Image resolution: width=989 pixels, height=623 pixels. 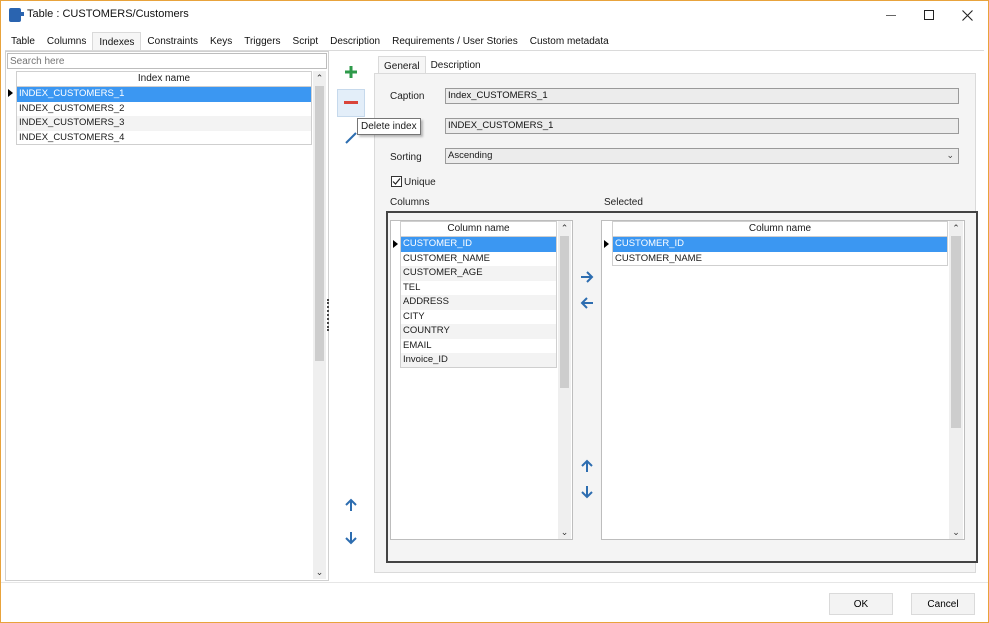 I want to click on minus-icon, so click(x=351, y=102).